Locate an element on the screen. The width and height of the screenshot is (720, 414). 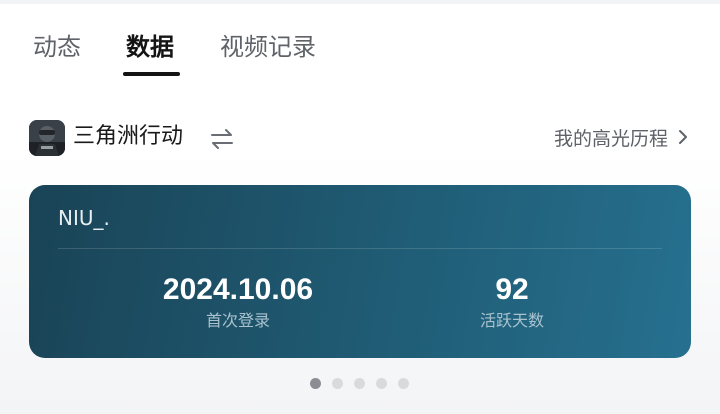
player-name: NIU_. is located at coordinates (84, 218).